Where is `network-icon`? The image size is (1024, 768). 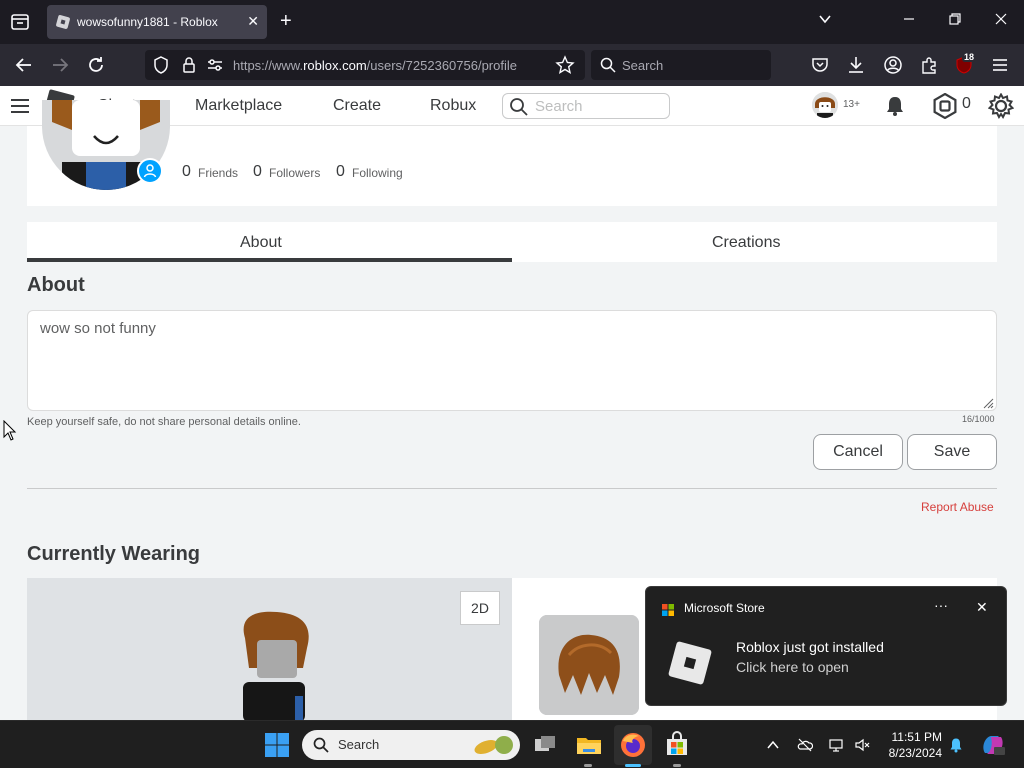
network-icon is located at coordinates (836, 745).